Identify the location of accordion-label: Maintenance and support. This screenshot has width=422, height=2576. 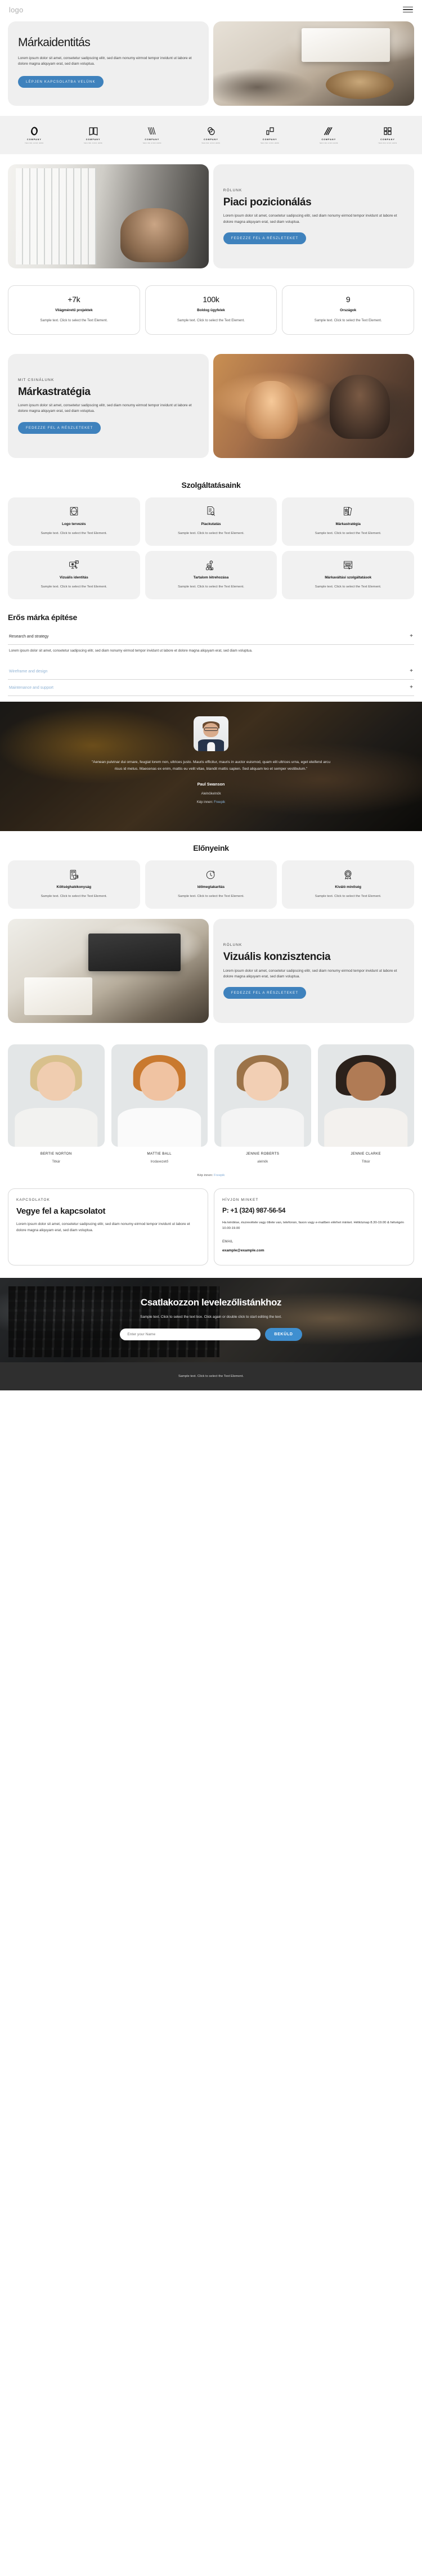
(31, 687).